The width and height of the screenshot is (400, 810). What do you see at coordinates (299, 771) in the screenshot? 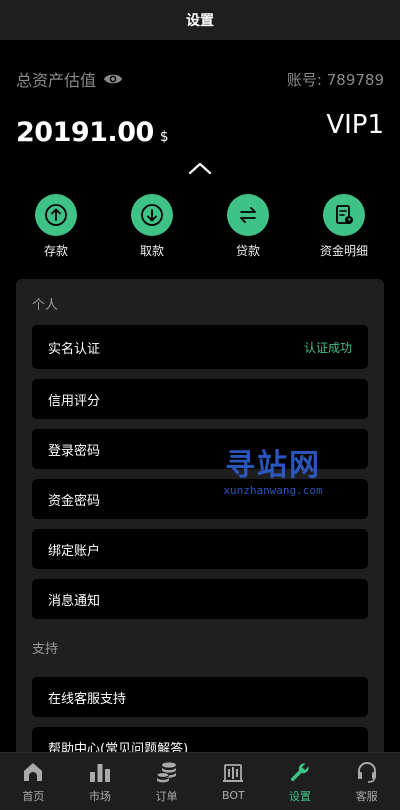
I see `wrench-icon` at bounding box center [299, 771].